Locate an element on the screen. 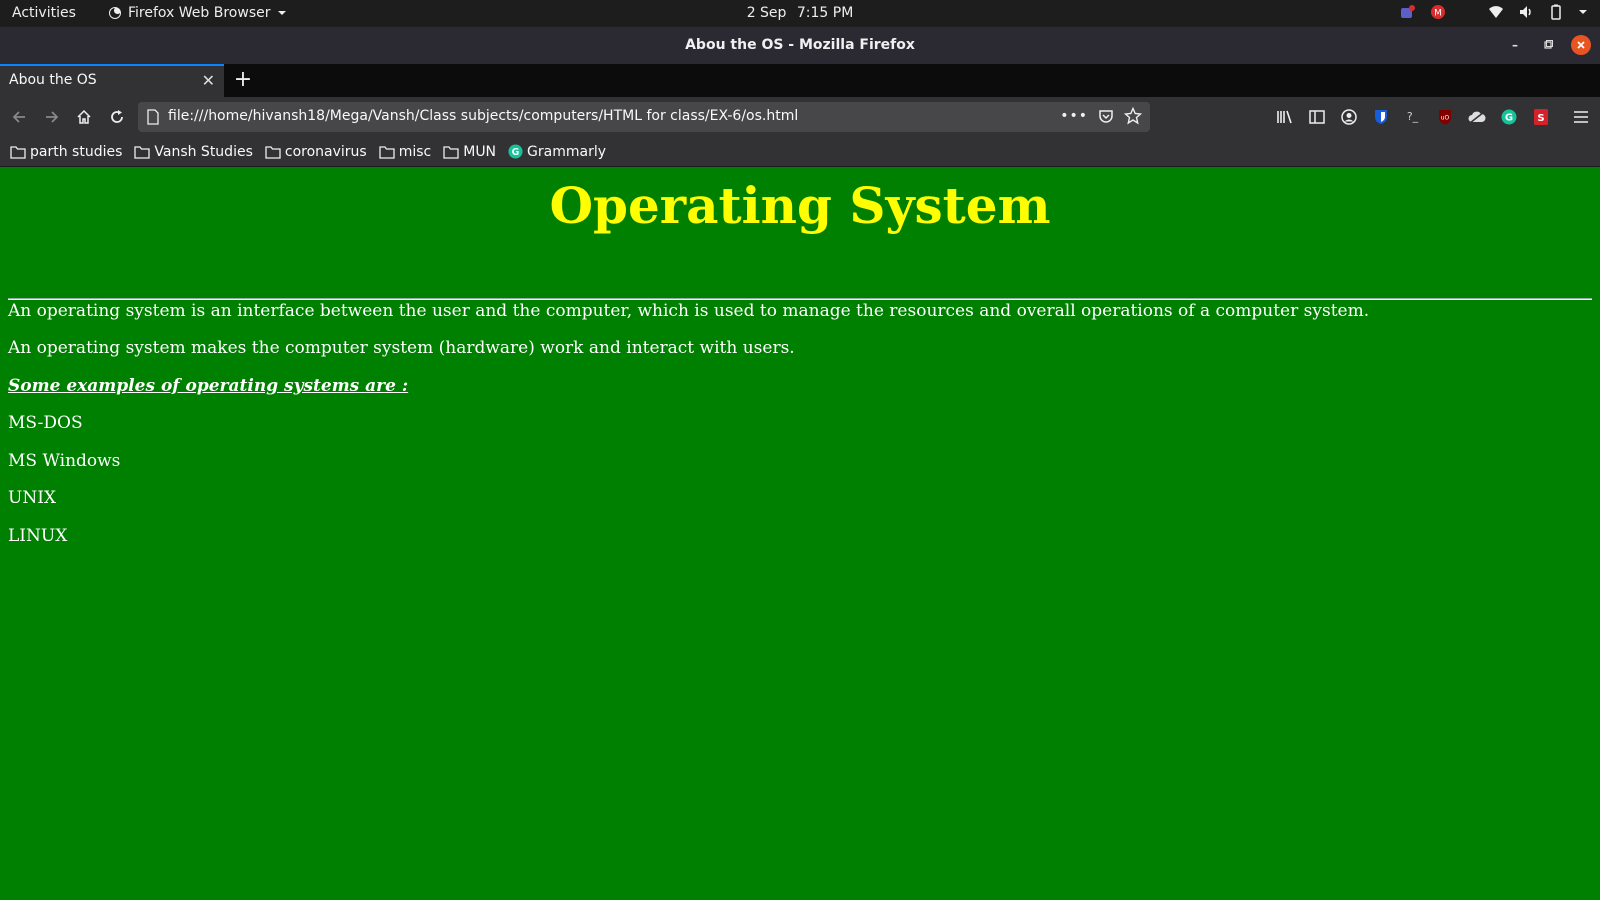  example-item: MS Windows is located at coordinates (64, 461).